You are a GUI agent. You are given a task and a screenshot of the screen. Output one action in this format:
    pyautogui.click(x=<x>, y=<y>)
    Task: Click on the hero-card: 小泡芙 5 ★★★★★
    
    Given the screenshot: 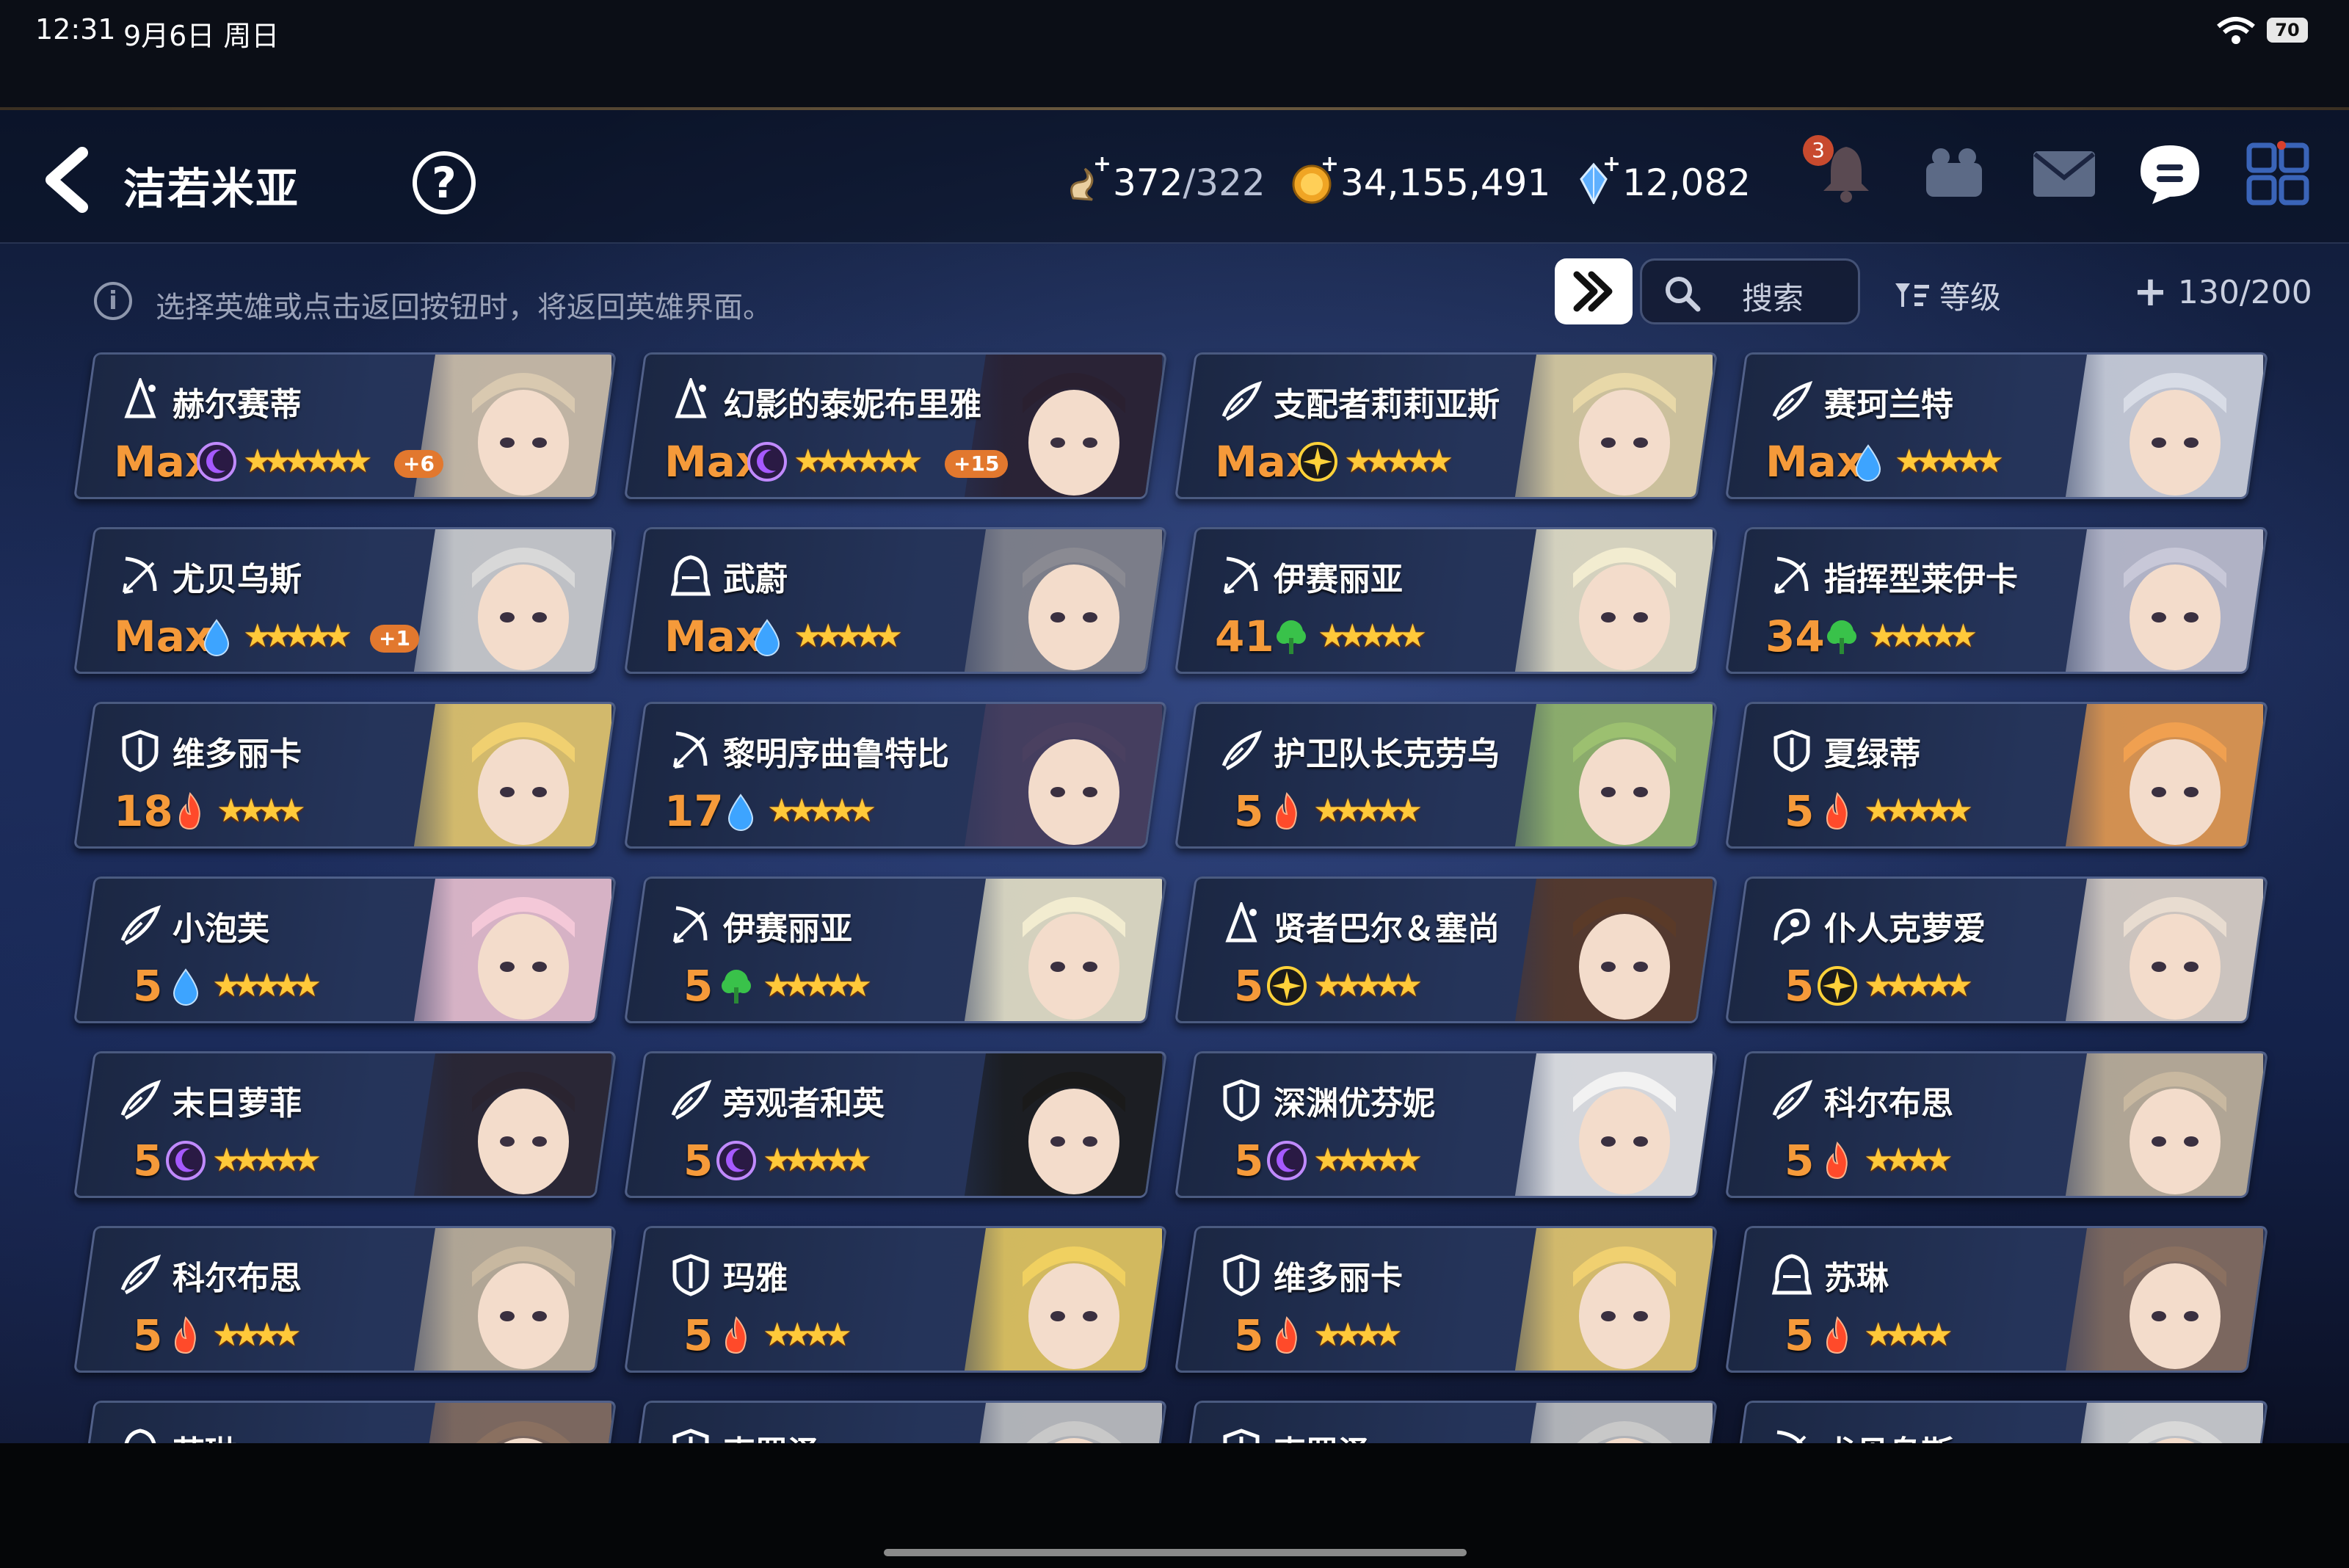 What is the action you would take?
    pyautogui.click(x=345, y=949)
    